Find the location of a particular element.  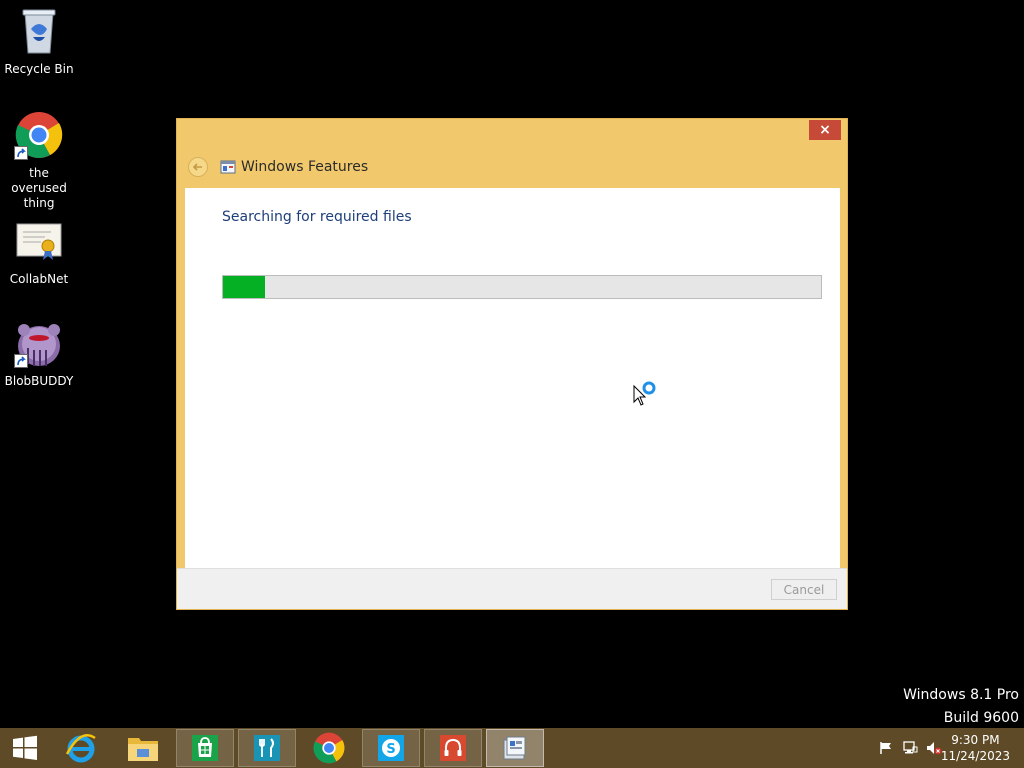

desktop-icon-label: CollabNet is located at coordinates (39, 279).